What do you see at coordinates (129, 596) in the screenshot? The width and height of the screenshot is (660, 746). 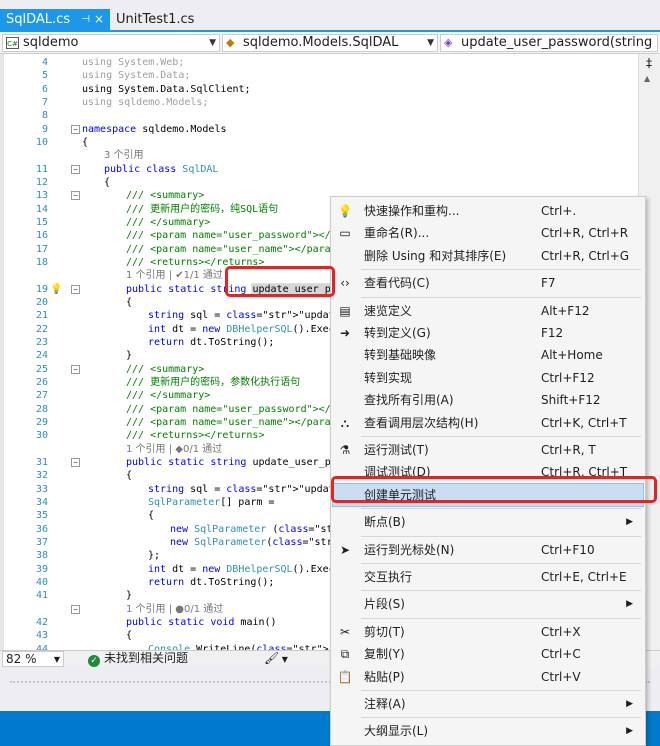 I see `code-text: }` at bounding box center [129, 596].